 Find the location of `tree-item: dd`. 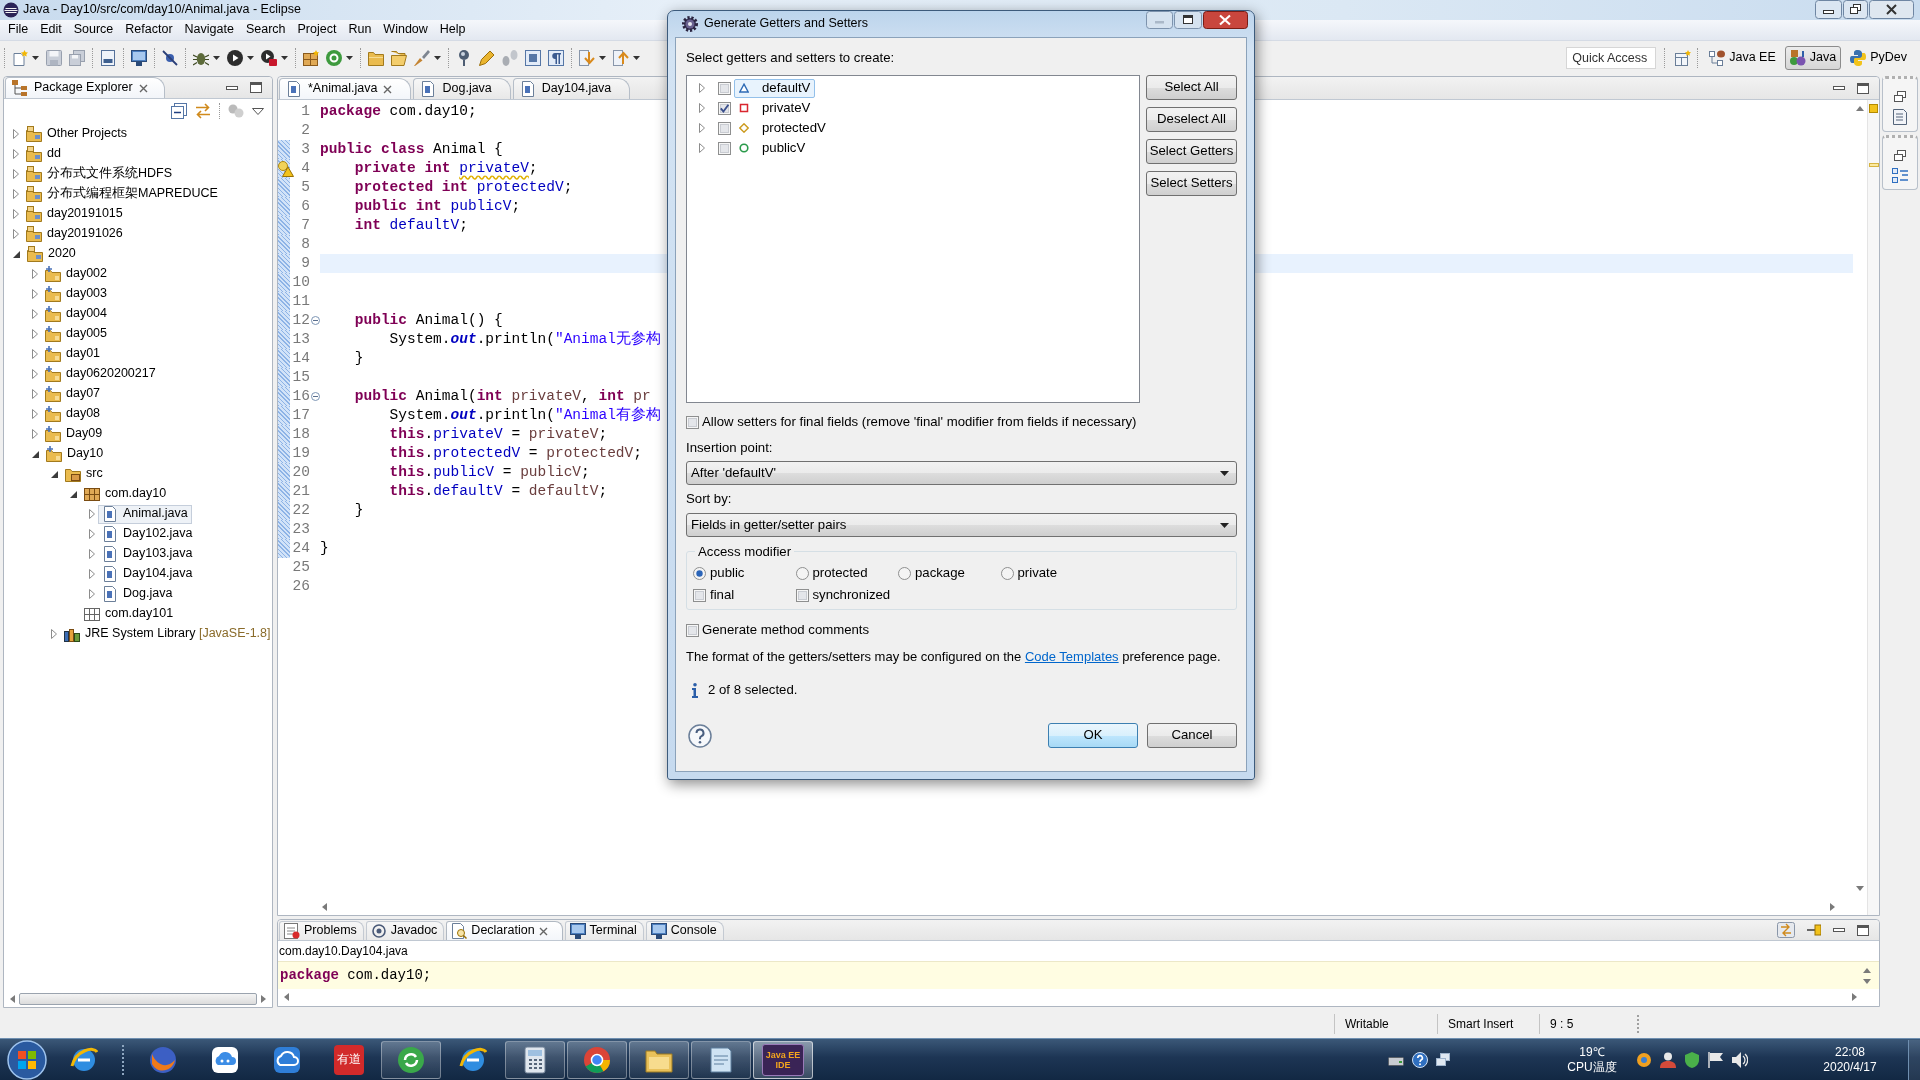

tree-item: dd is located at coordinates (43, 154).